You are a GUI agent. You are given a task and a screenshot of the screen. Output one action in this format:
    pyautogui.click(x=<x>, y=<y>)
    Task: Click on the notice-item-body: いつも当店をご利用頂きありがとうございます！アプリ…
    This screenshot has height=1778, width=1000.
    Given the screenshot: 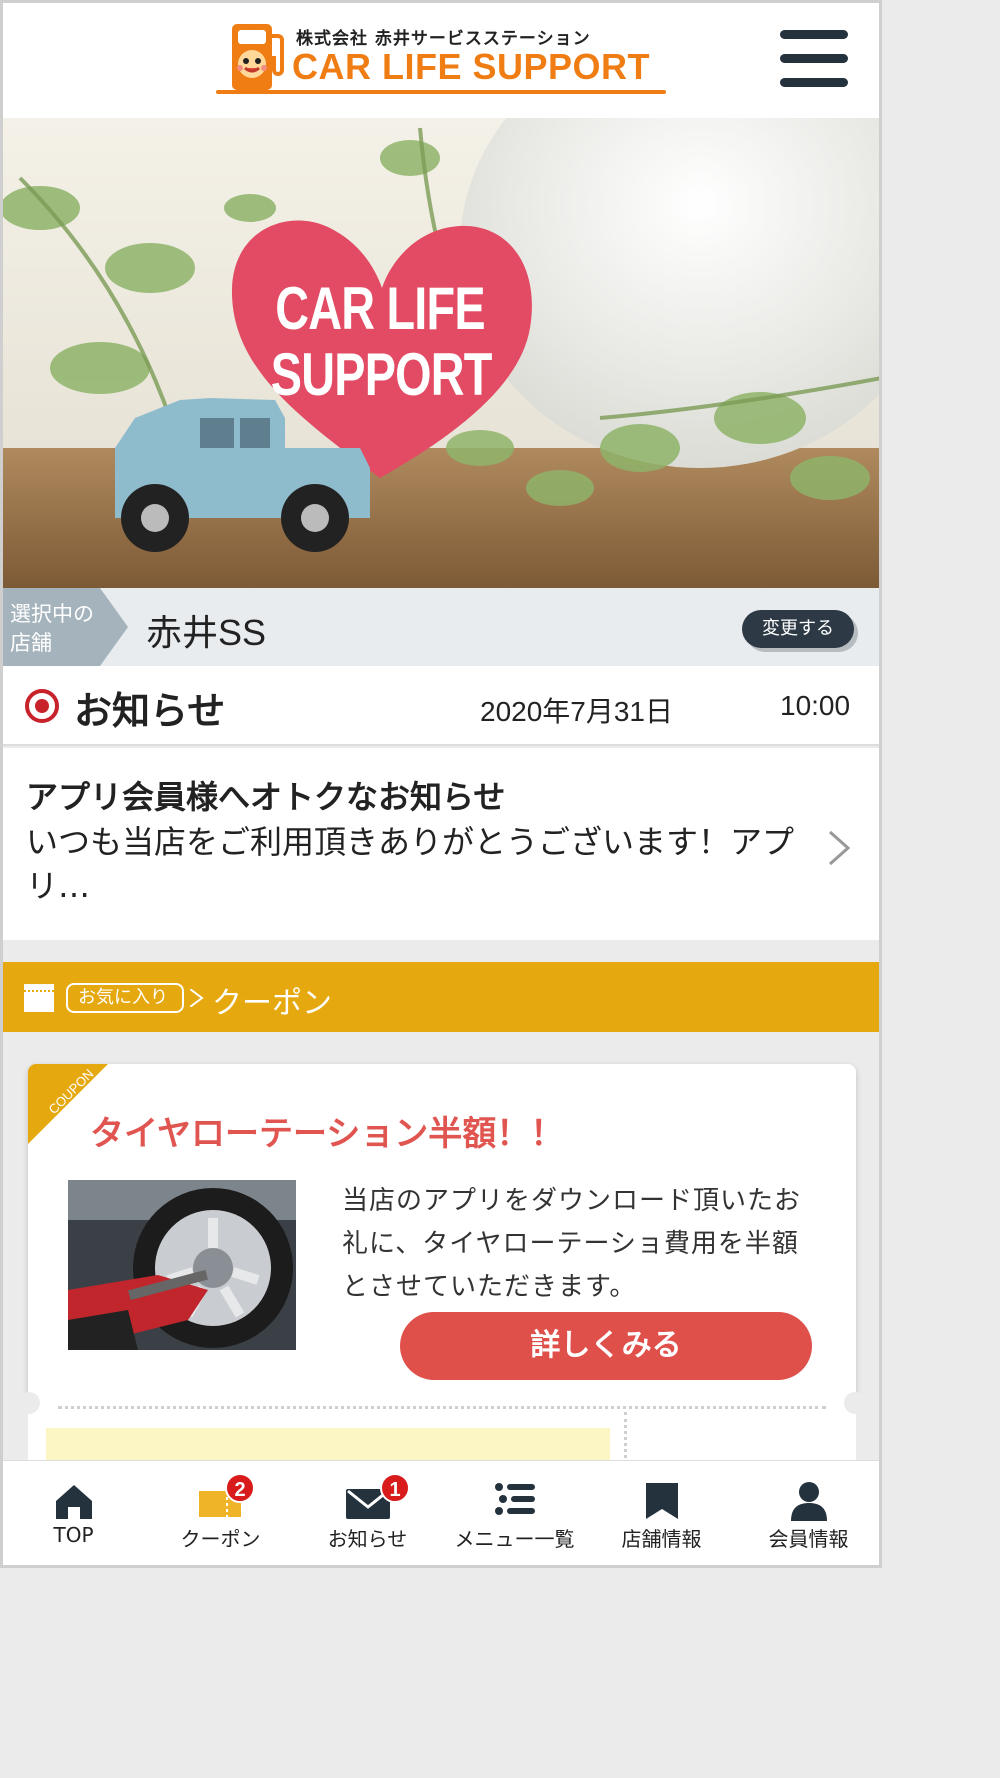 What is the action you would take?
    pyautogui.click(x=410, y=864)
    